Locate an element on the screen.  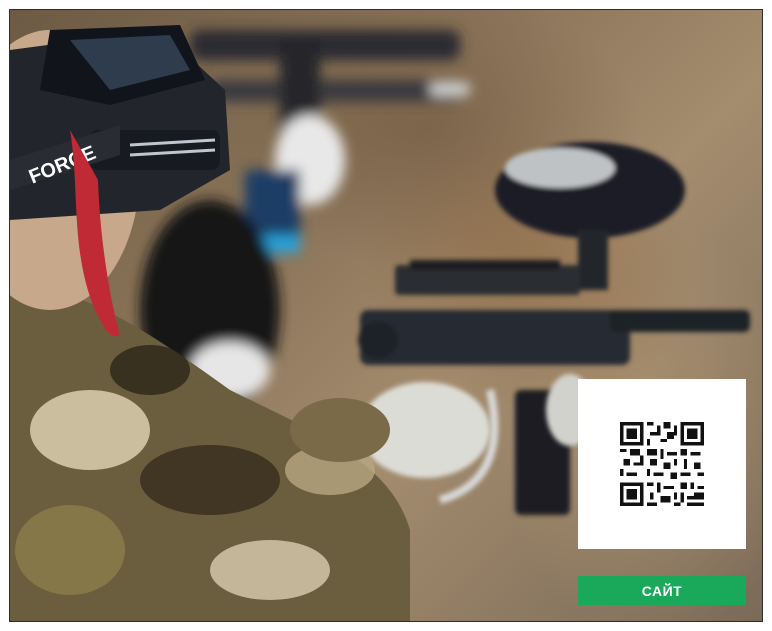
qr-code-icon is located at coordinates (662, 464).